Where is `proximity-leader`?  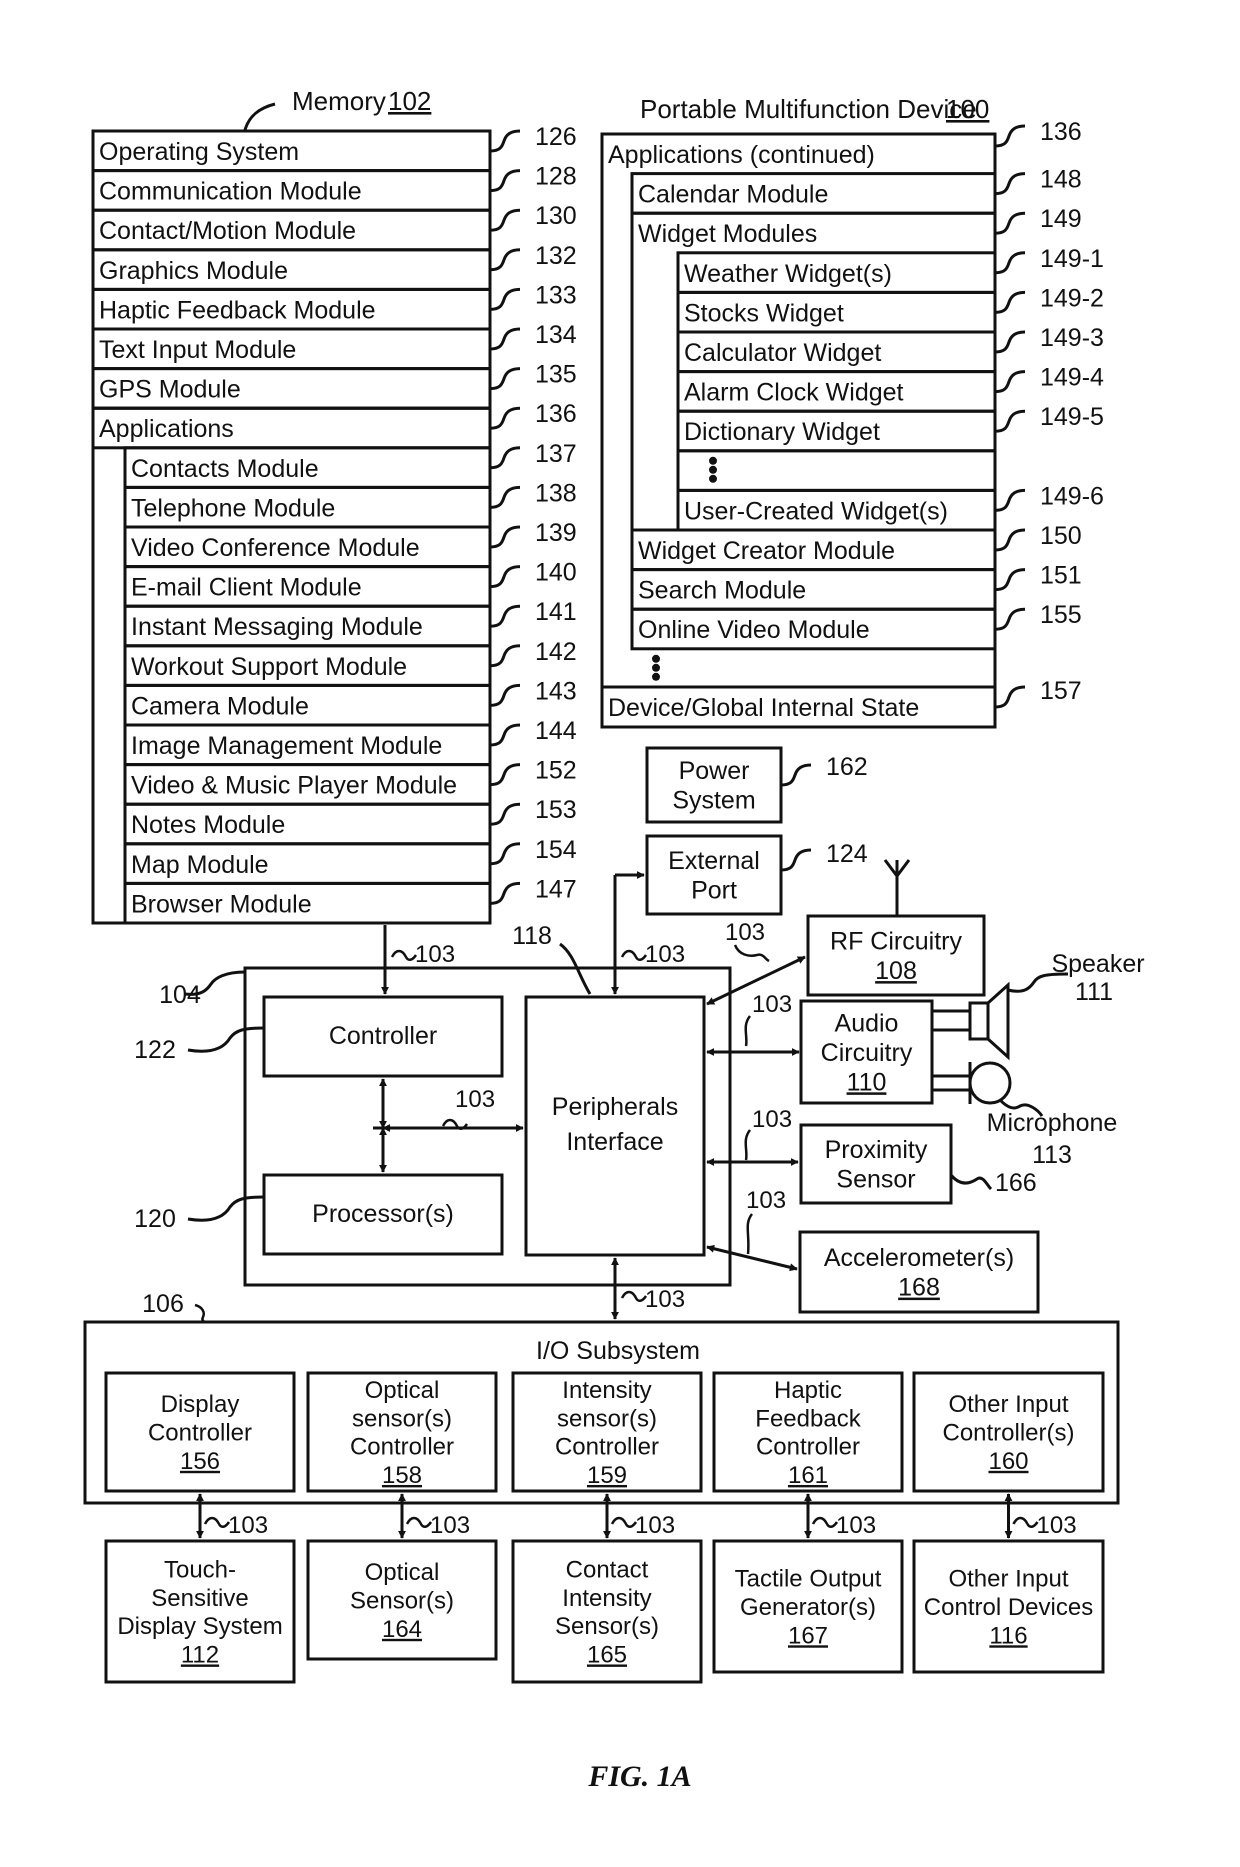 proximity-leader is located at coordinates (971, 1182).